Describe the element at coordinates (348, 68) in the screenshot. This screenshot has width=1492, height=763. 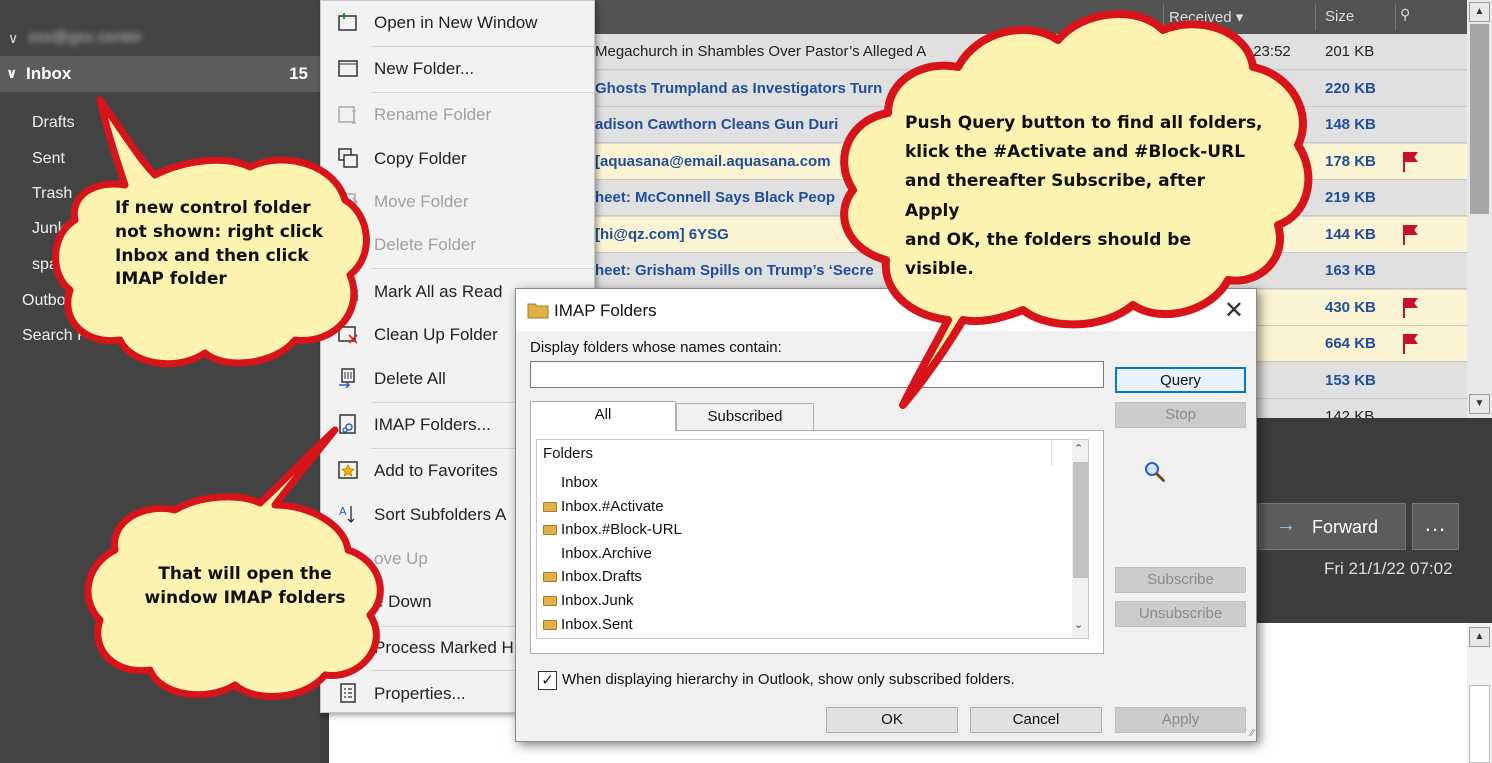
I see `new-folder-icon` at that location.